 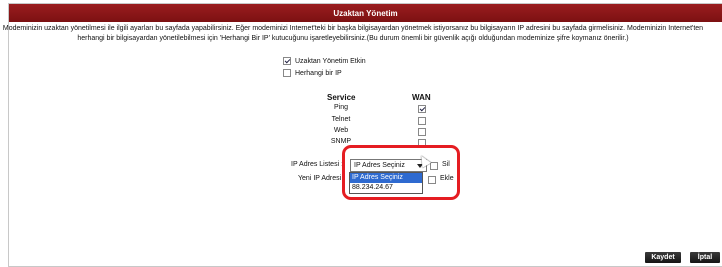 I want to click on wan-column-header: WAN, so click(x=421, y=97).